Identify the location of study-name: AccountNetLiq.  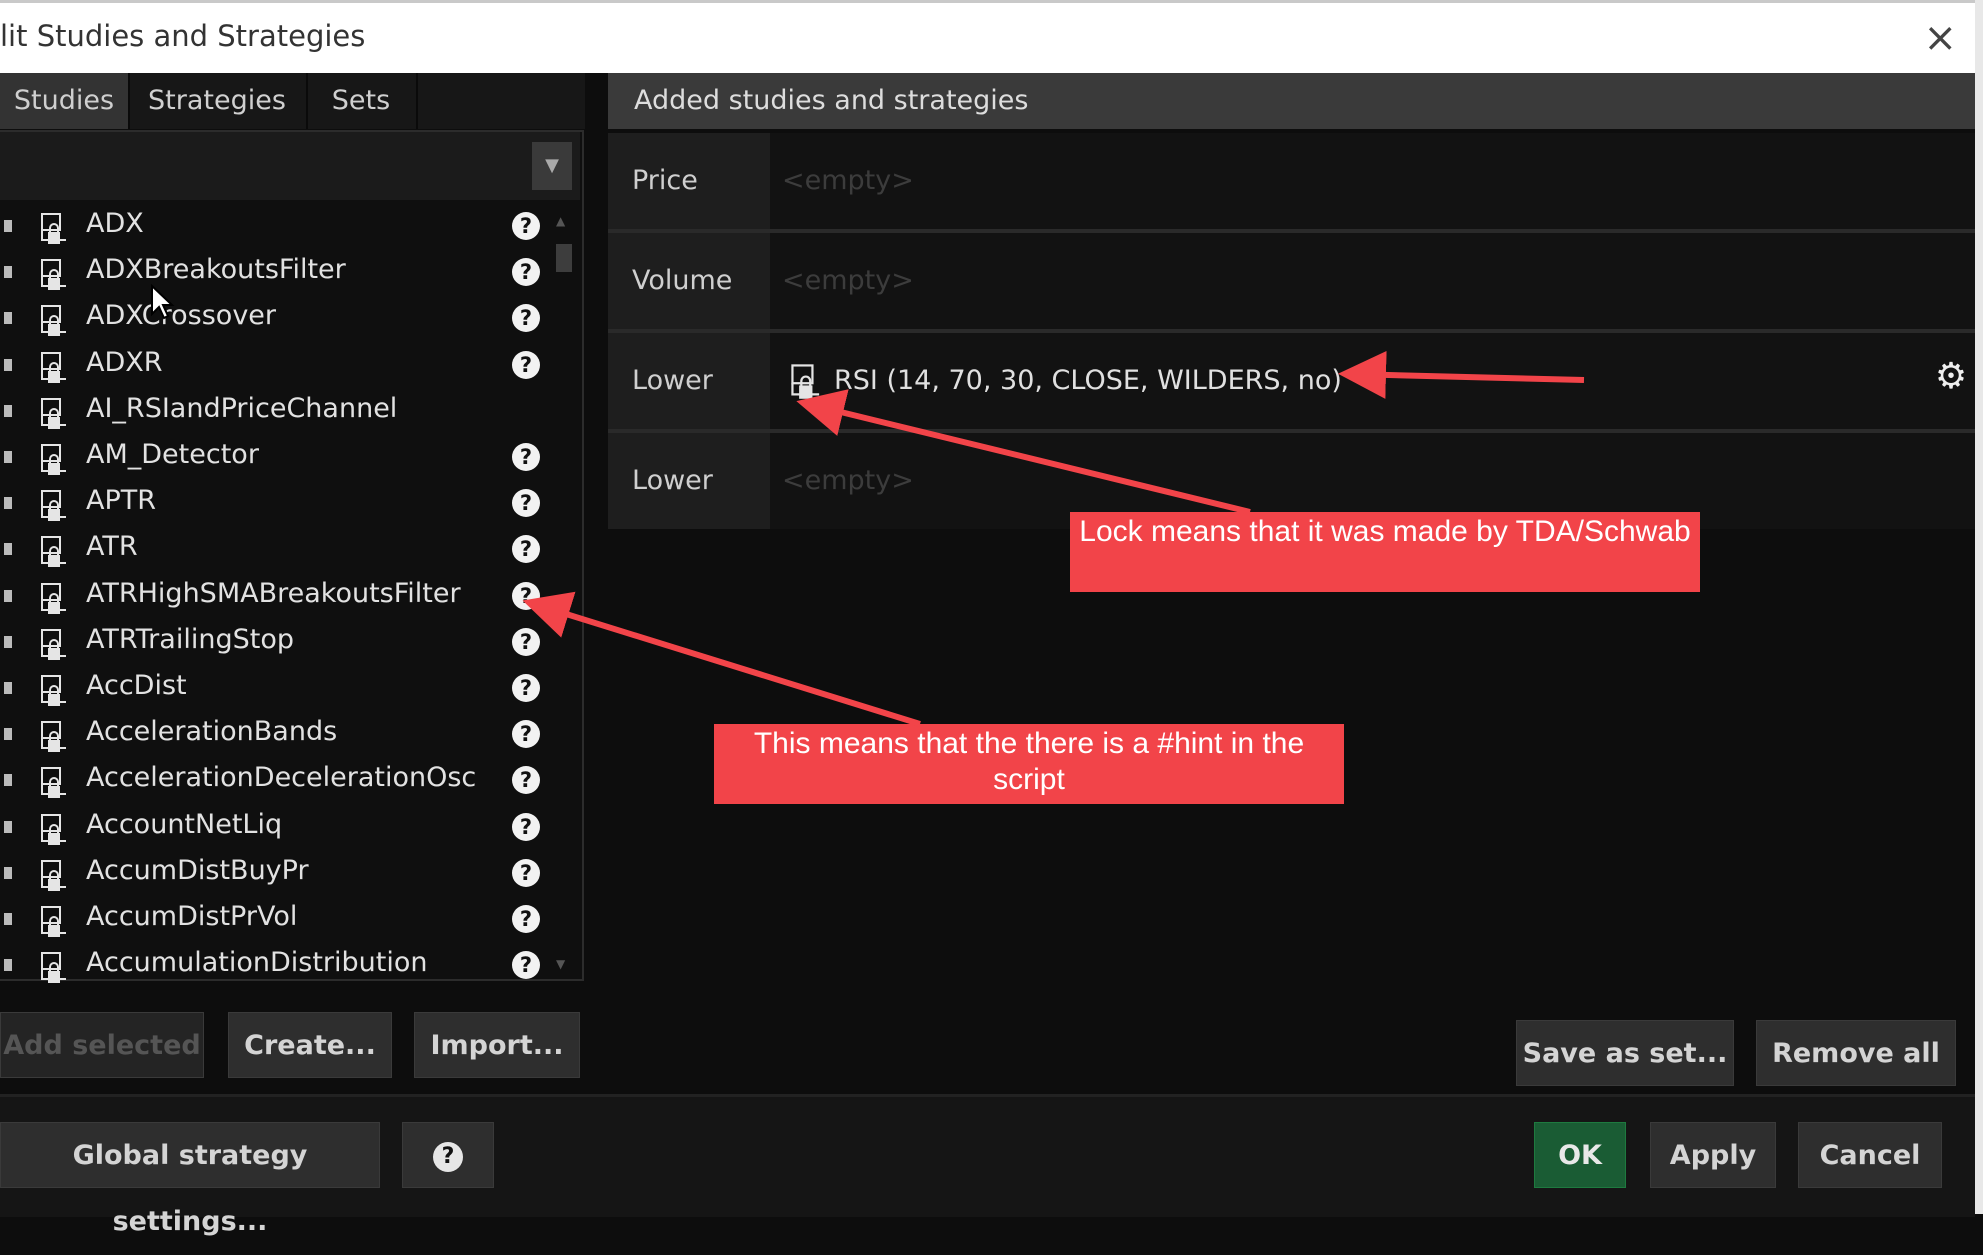
(184, 824).